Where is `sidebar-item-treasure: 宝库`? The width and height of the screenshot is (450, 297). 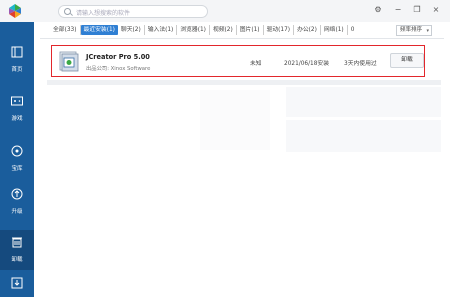 sidebar-item-treasure: 宝库 is located at coordinates (17, 159).